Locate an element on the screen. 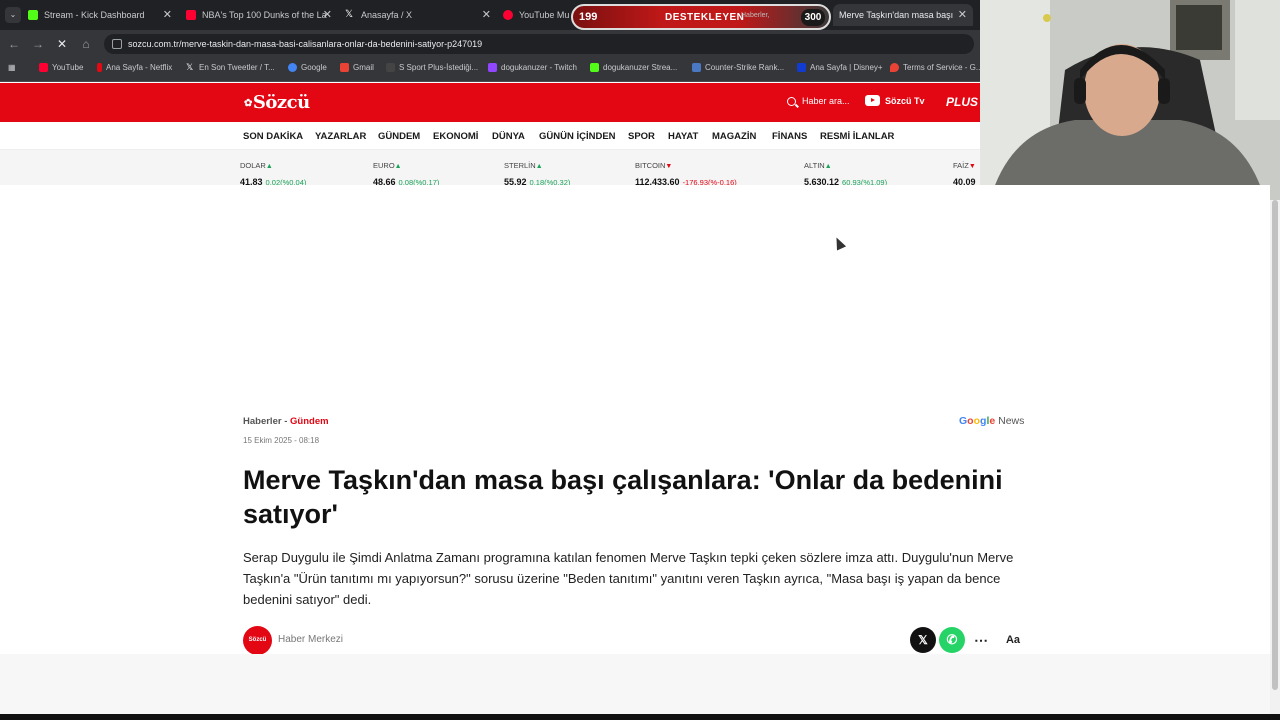 Image resolution: width=1280 pixels, height=720 pixels. breadcrumb-haberler: Haberler is located at coordinates (262, 421).